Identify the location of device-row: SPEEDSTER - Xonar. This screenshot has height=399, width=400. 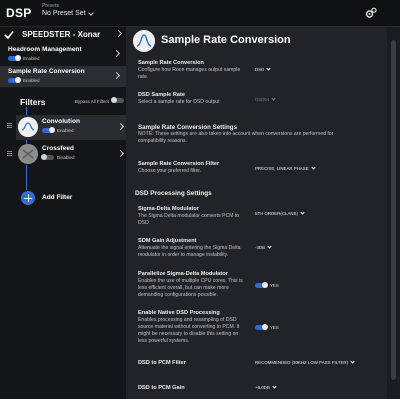
(63, 35).